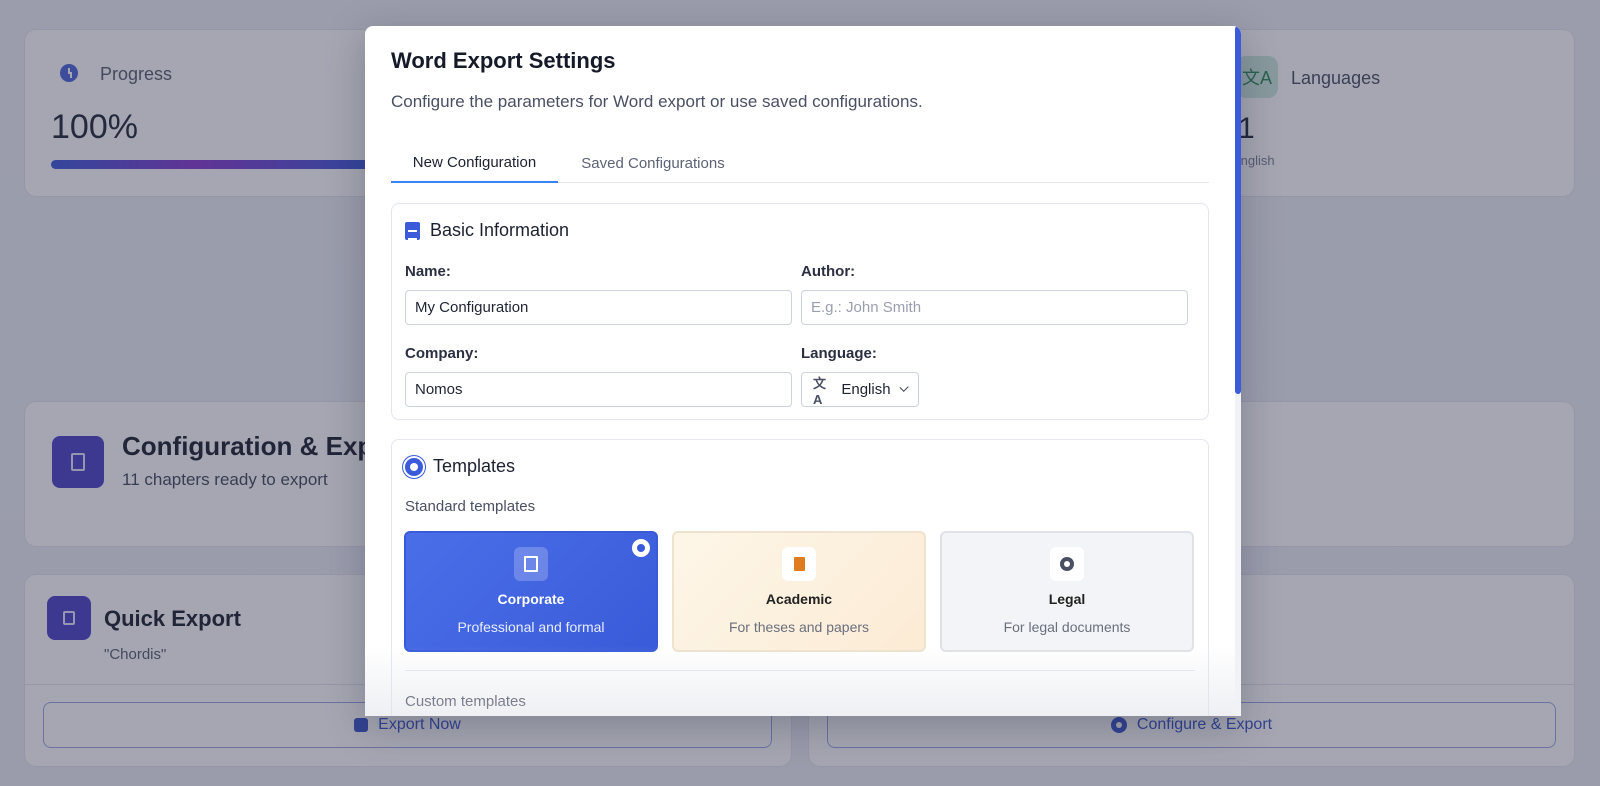 This screenshot has width=1600, height=786. I want to click on template-name: Academic, so click(799, 599).